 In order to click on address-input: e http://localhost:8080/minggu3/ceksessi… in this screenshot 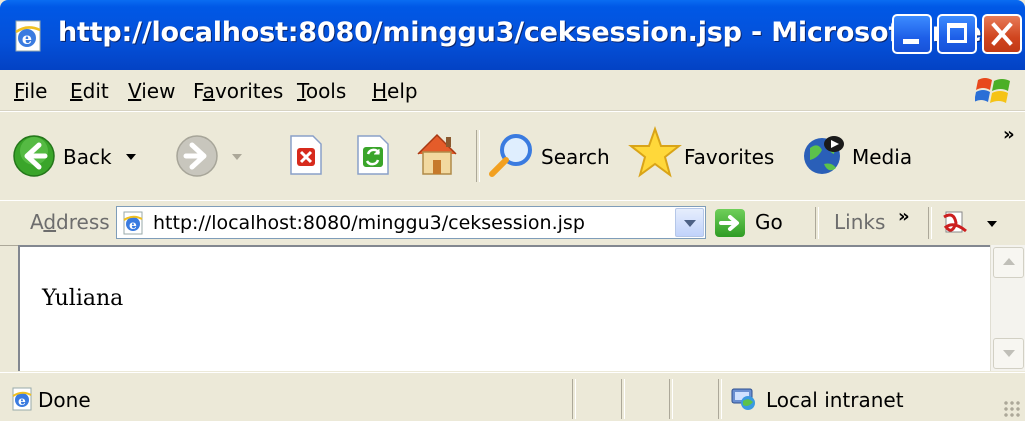, I will do `click(411, 222)`.